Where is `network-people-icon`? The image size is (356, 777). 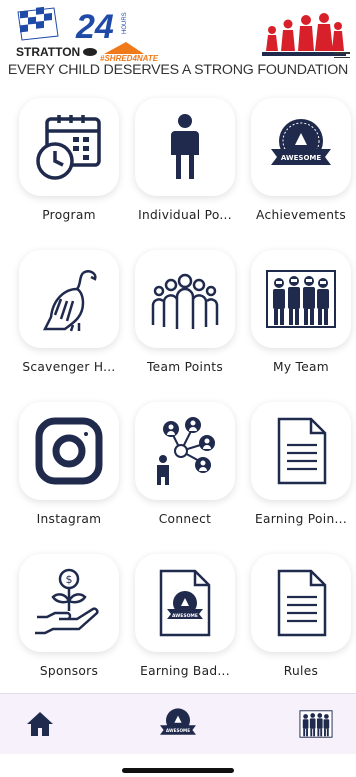 network-people-icon is located at coordinates (186, 451).